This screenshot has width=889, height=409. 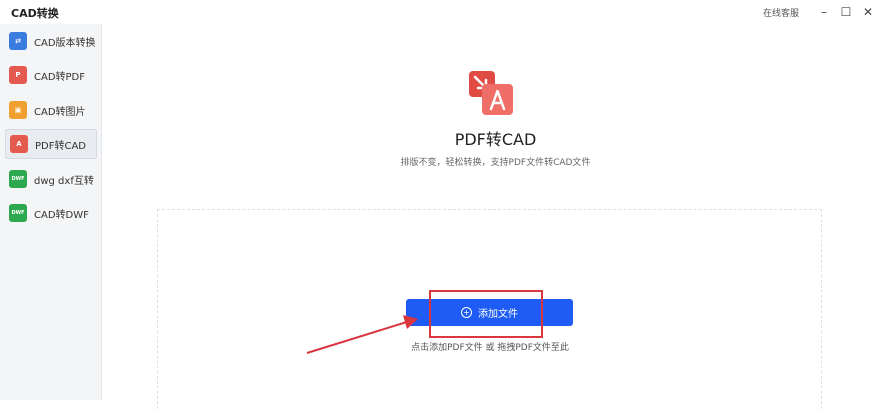 I want to click on page-subtitle: 排版不变，轻松转换，支持PDF文件转CAD文件, so click(x=495, y=163).